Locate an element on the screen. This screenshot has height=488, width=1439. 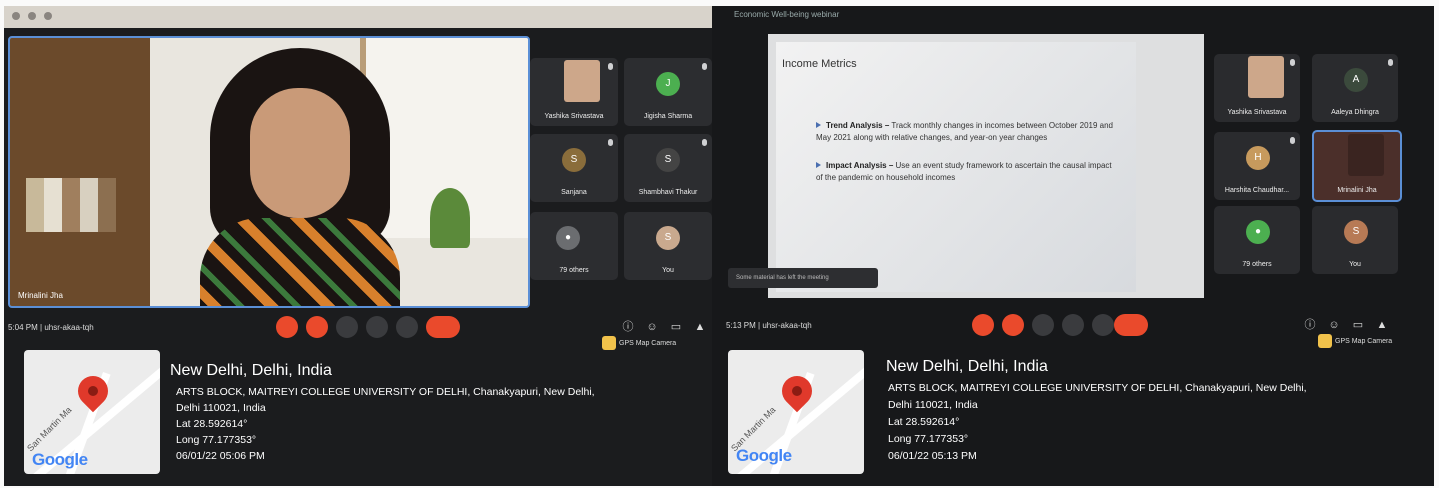
browser-address-bar is located at coordinates (358, 17).